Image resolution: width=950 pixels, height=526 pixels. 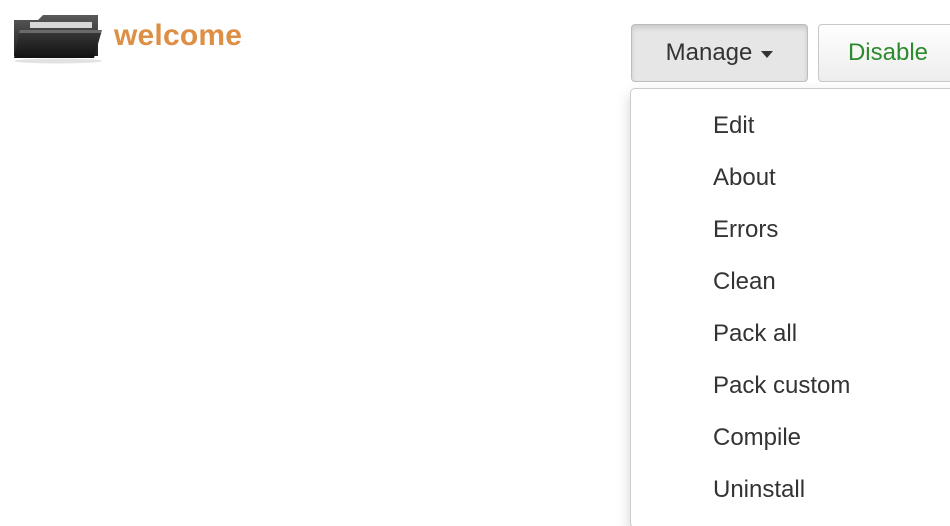 What do you see at coordinates (810, 386) in the screenshot?
I see `menu-item-pack-custom: Pack custom` at bounding box center [810, 386].